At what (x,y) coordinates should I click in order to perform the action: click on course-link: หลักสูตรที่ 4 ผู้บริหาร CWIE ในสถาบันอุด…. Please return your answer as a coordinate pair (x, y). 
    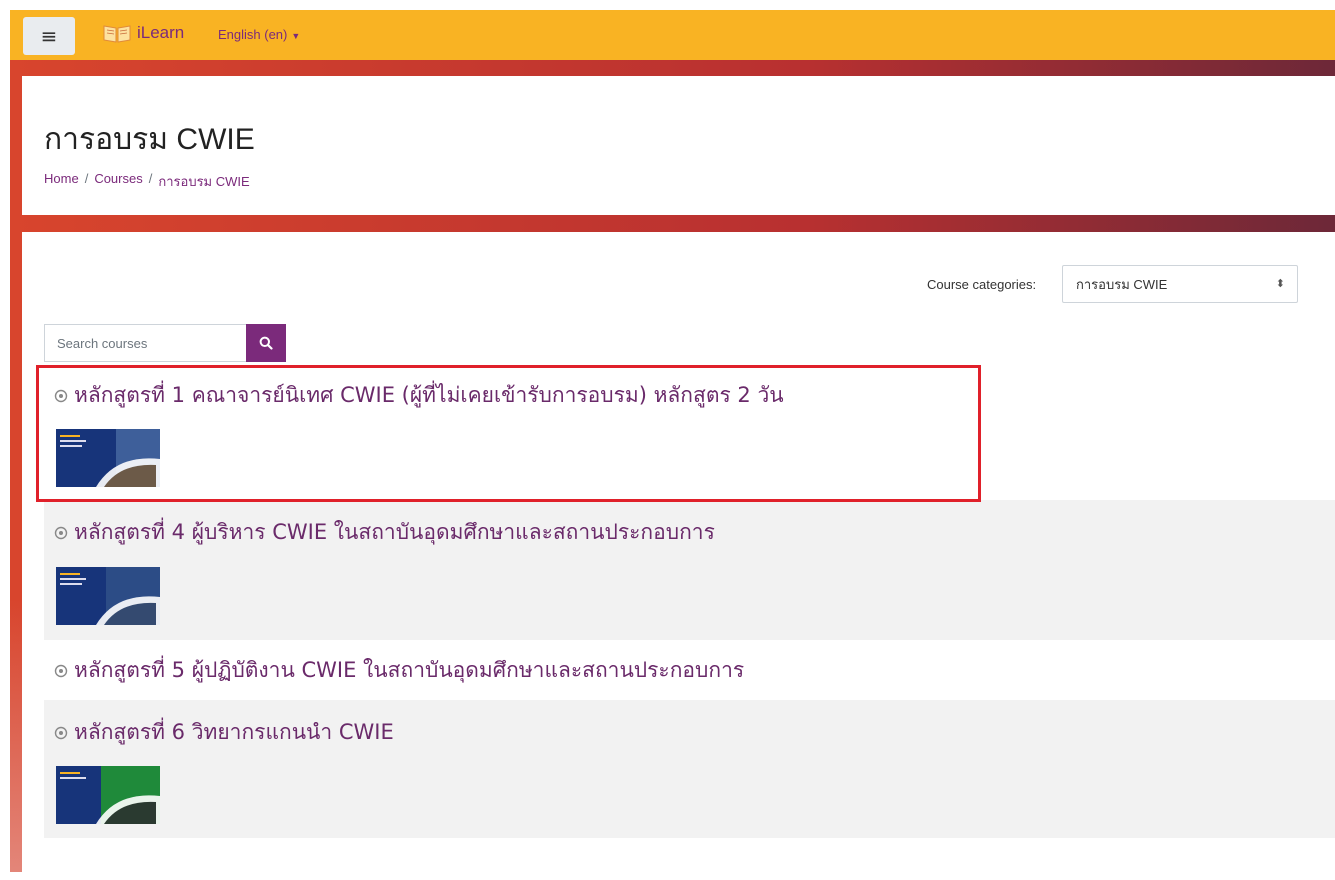
    Looking at the image, I should click on (384, 532).